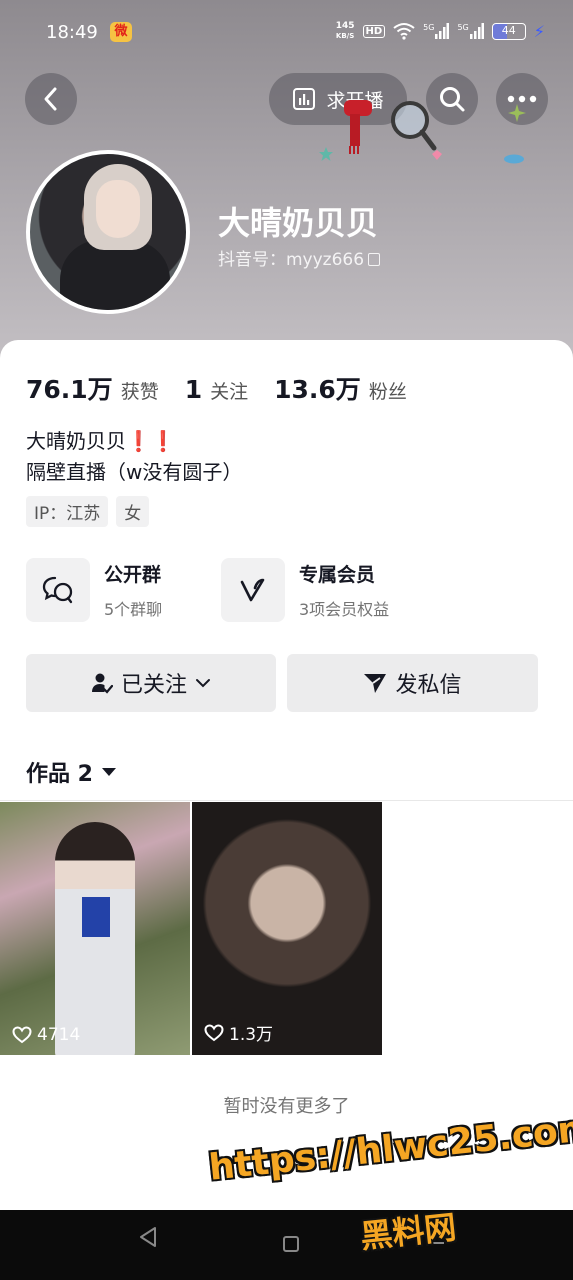  What do you see at coordinates (345, 26) in the screenshot?
I see `net-speed-value: 145` at bounding box center [345, 26].